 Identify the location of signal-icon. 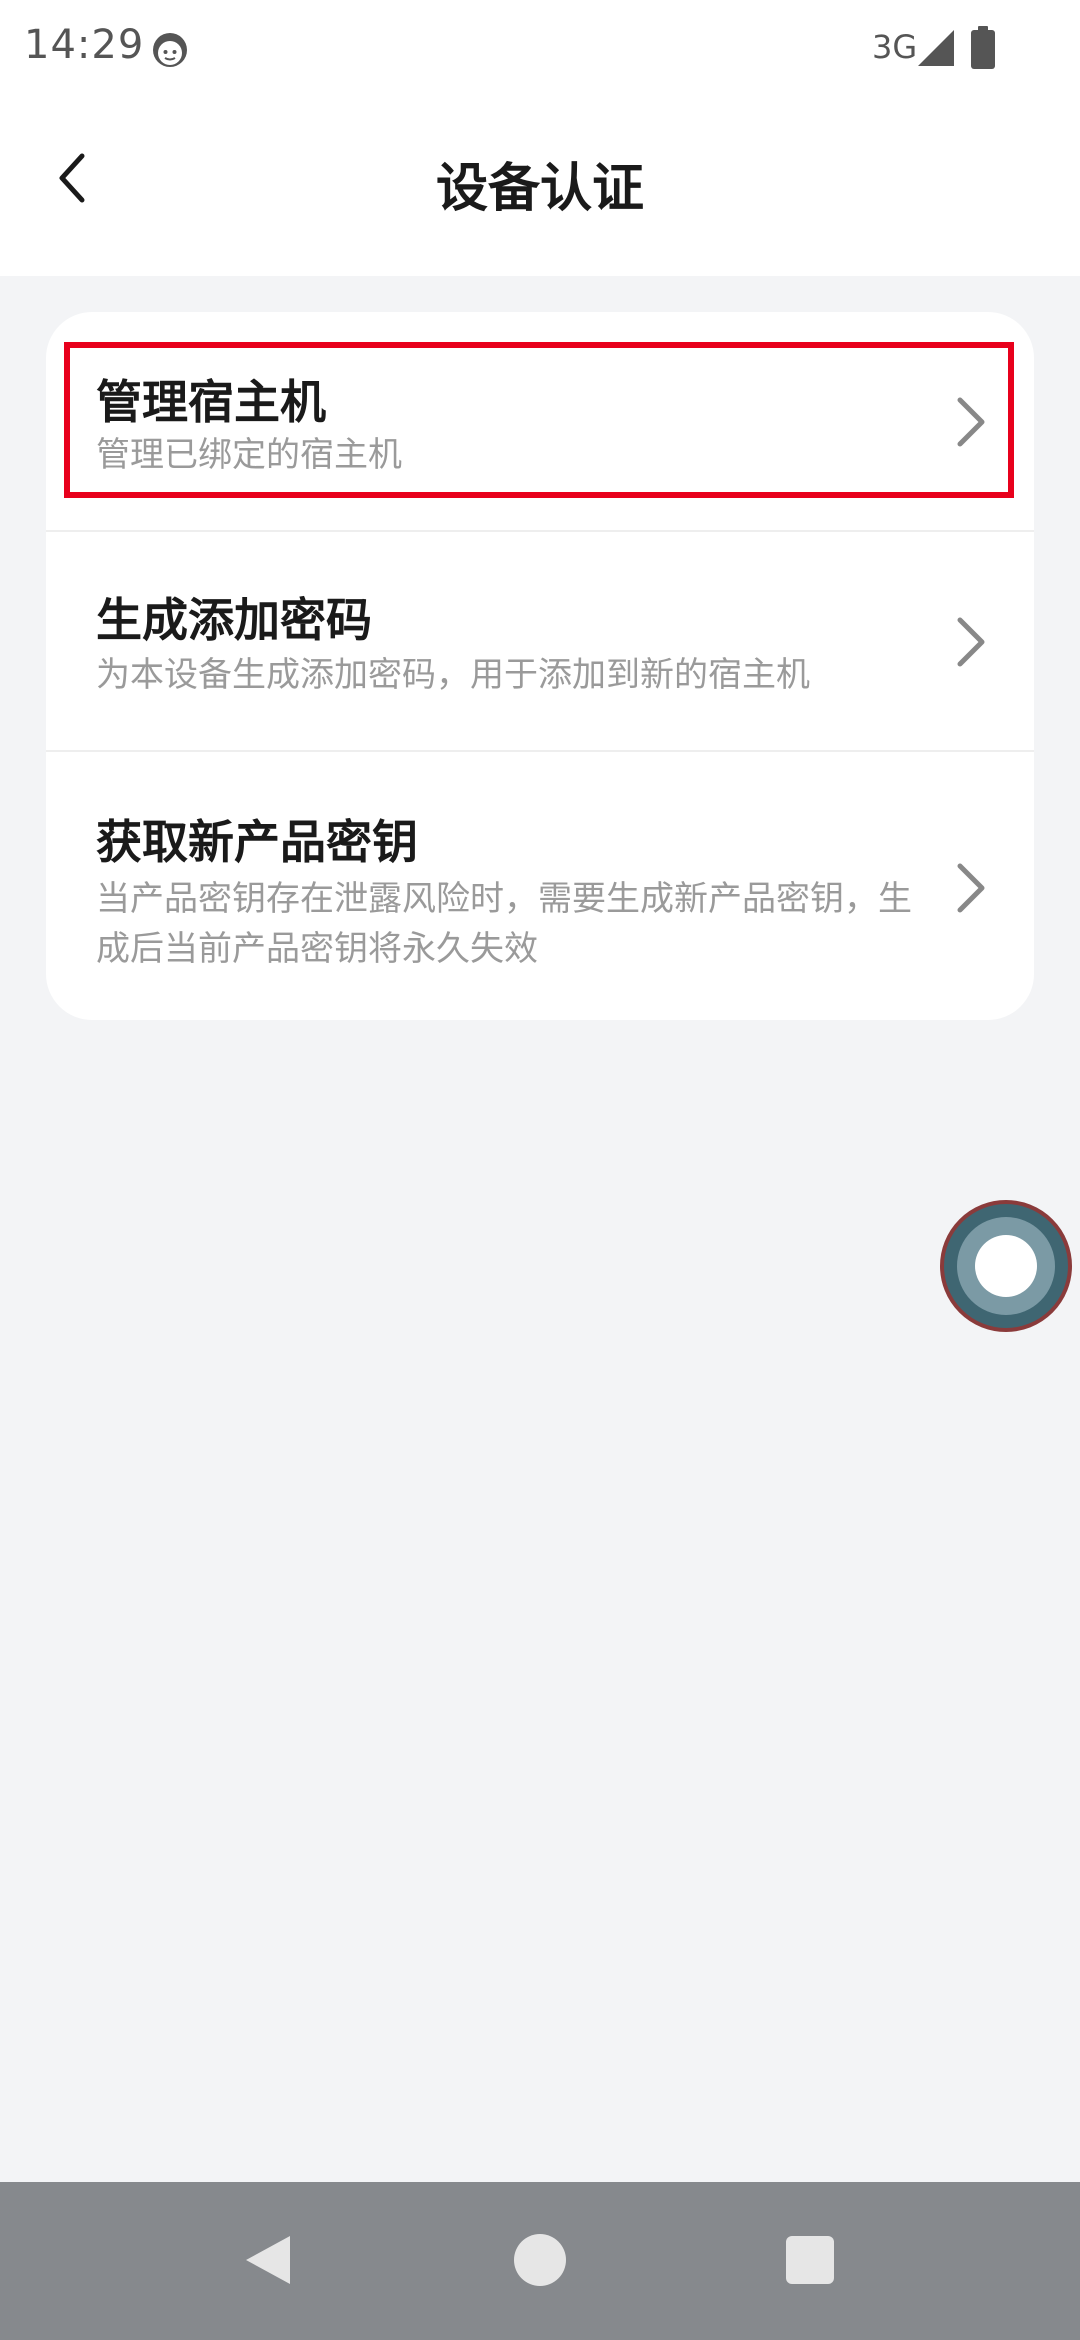
(936, 48).